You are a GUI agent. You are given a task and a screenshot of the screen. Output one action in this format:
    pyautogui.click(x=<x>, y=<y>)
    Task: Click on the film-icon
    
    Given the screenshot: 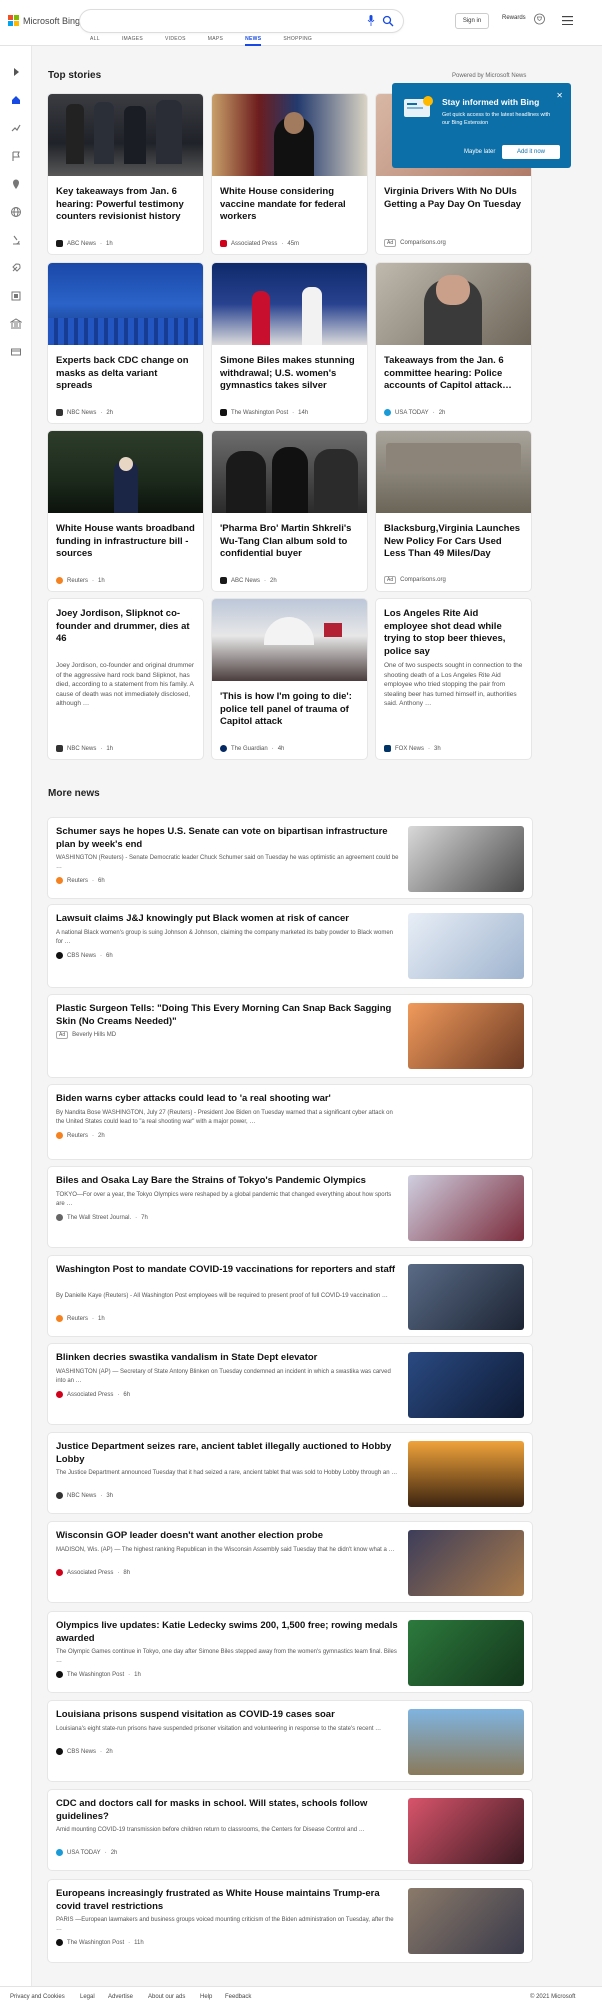 What is the action you would take?
    pyautogui.click(x=16, y=296)
    